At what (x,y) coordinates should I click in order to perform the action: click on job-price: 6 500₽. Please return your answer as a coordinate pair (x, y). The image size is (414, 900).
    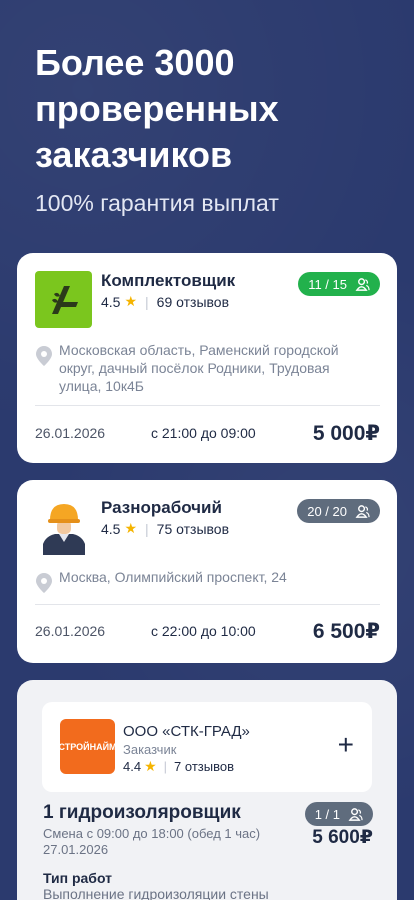
    Looking at the image, I should click on (346, 631).